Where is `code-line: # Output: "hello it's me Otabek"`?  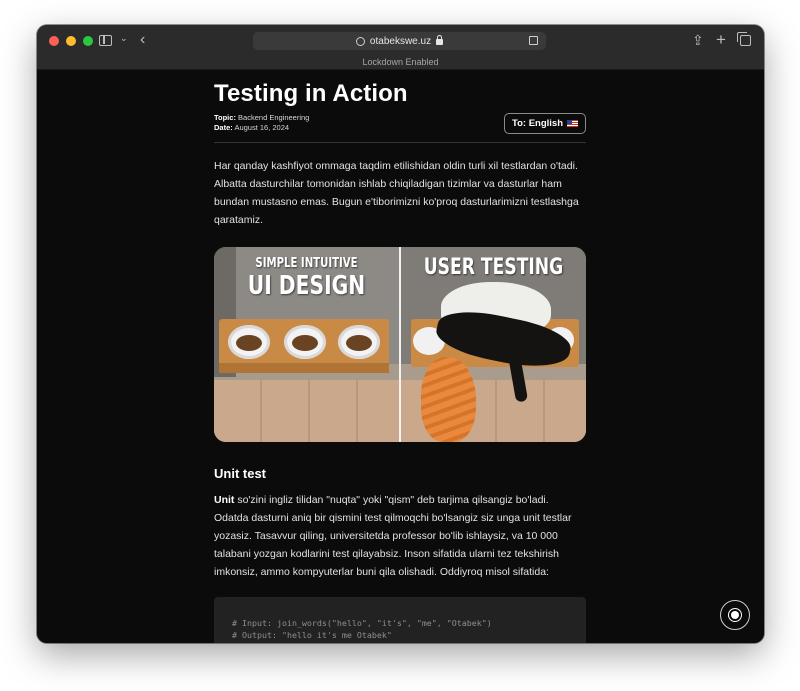
code-line: # Output: "hello it's me Otabek" is located at coordinates (312, 635).